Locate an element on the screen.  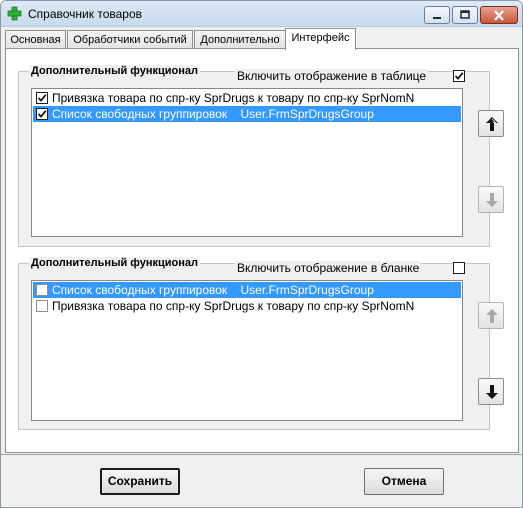
window-title: Справочник товаров is located at coordinates (85, 14).